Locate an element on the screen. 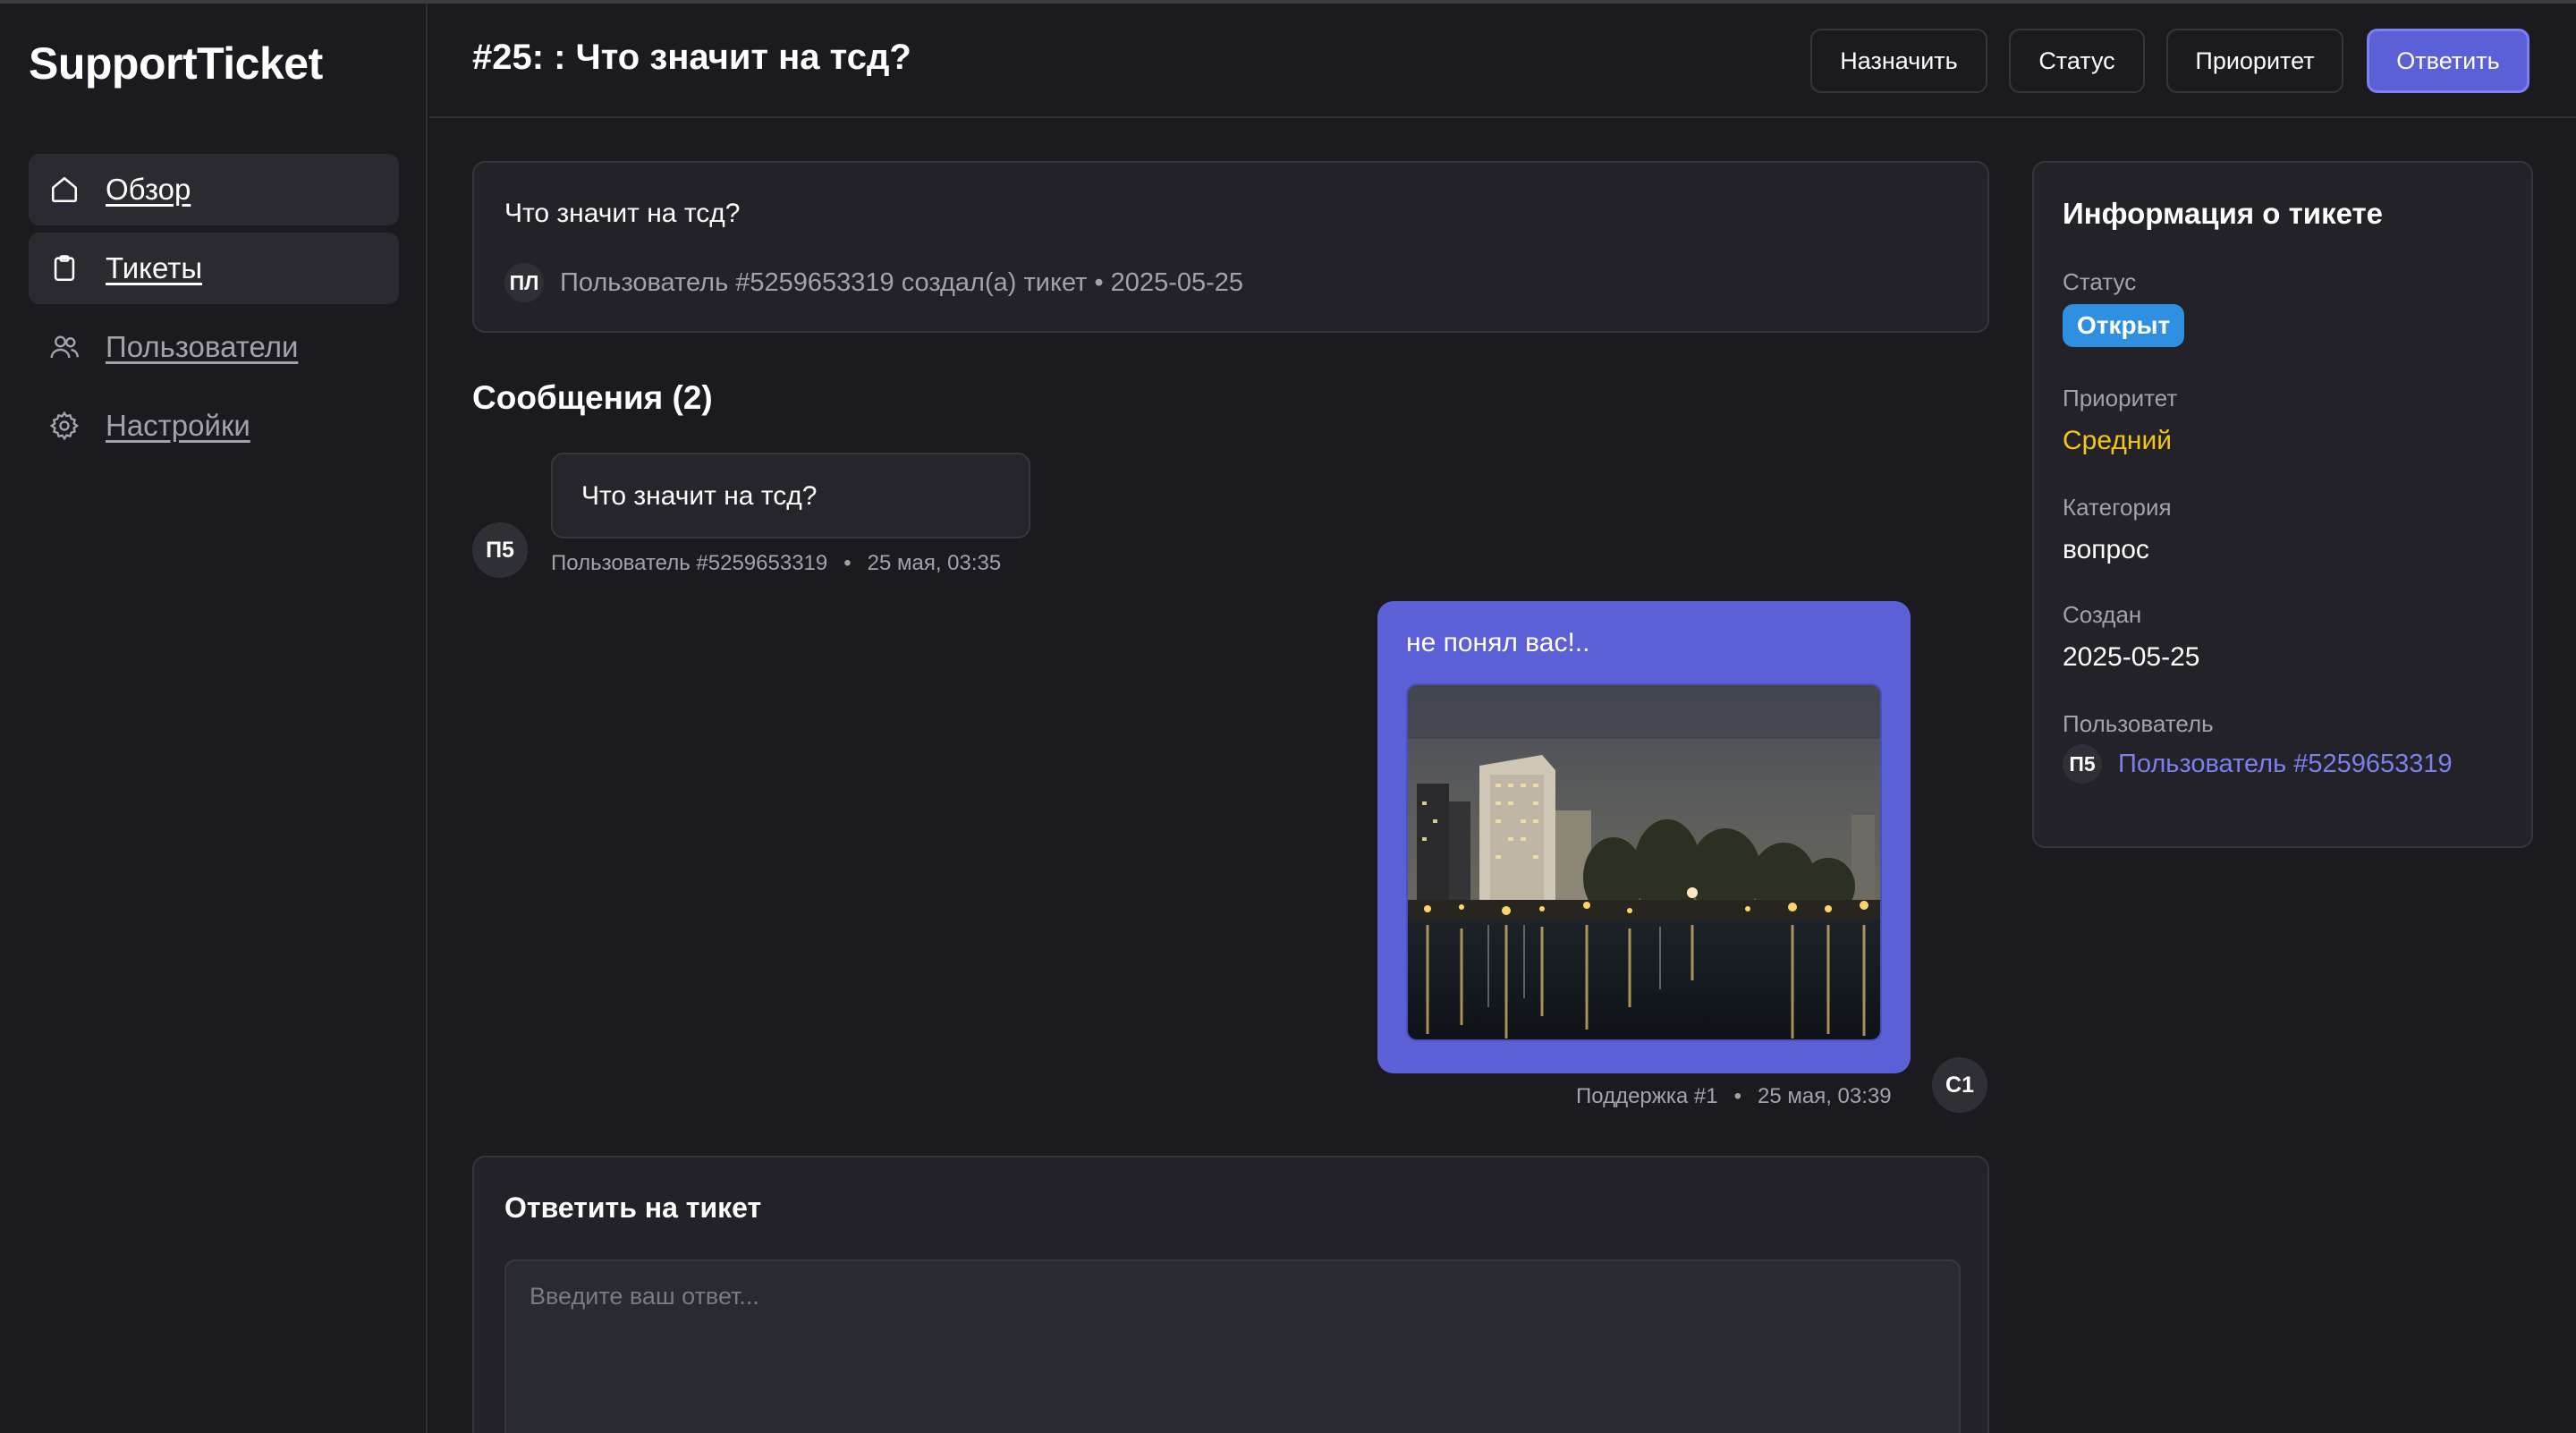  sidebar-item-label: Обзор is located at coordinates (148, 190).